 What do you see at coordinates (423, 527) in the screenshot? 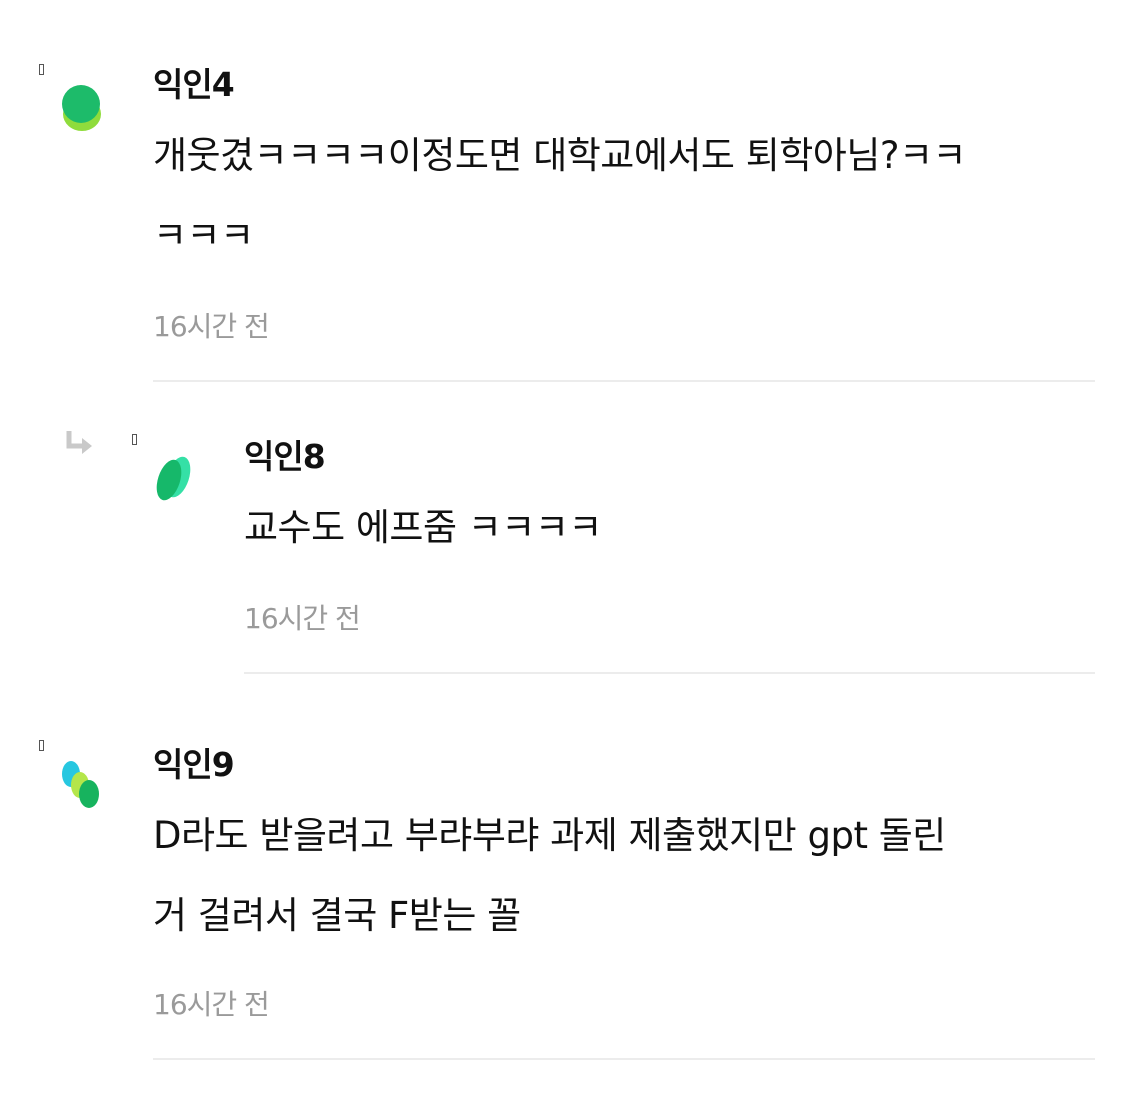
I see `comment-text-line: 교수도 에프줌 ㅋㅋㅋㅋ` at bounding box center [423, 527].